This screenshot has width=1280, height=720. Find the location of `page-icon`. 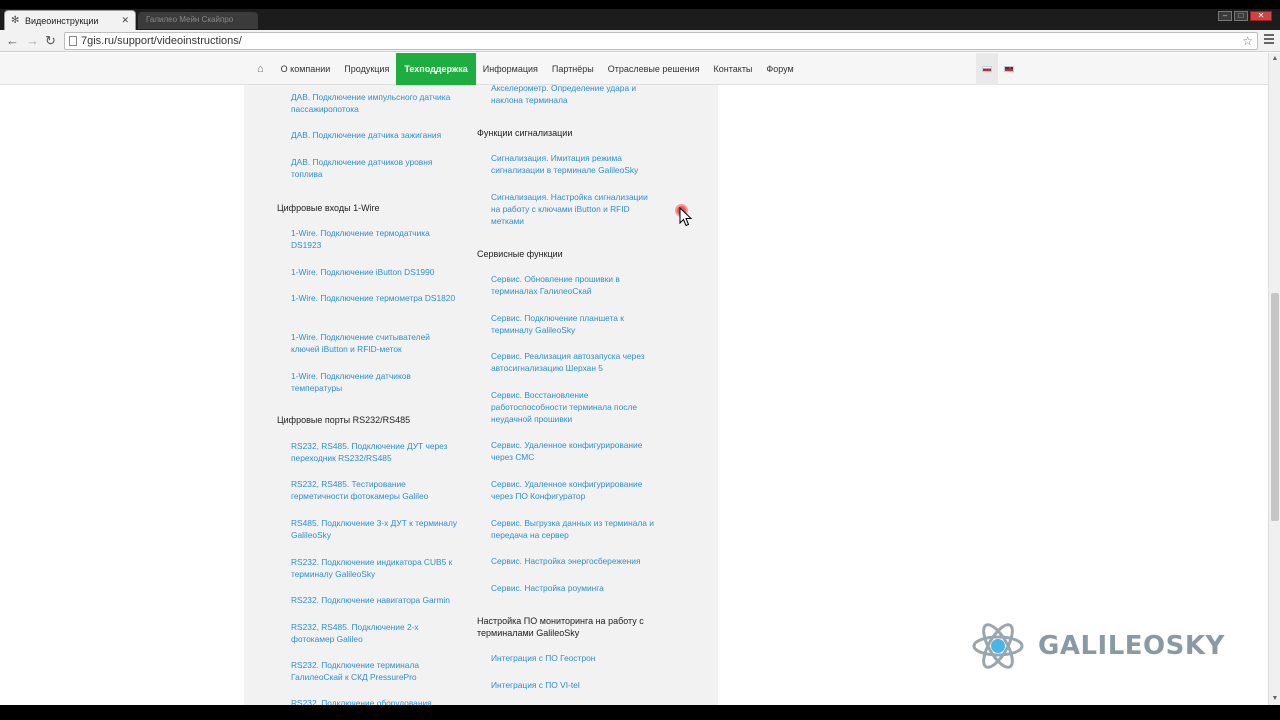

page-icon is located at coordinates (73, 41).